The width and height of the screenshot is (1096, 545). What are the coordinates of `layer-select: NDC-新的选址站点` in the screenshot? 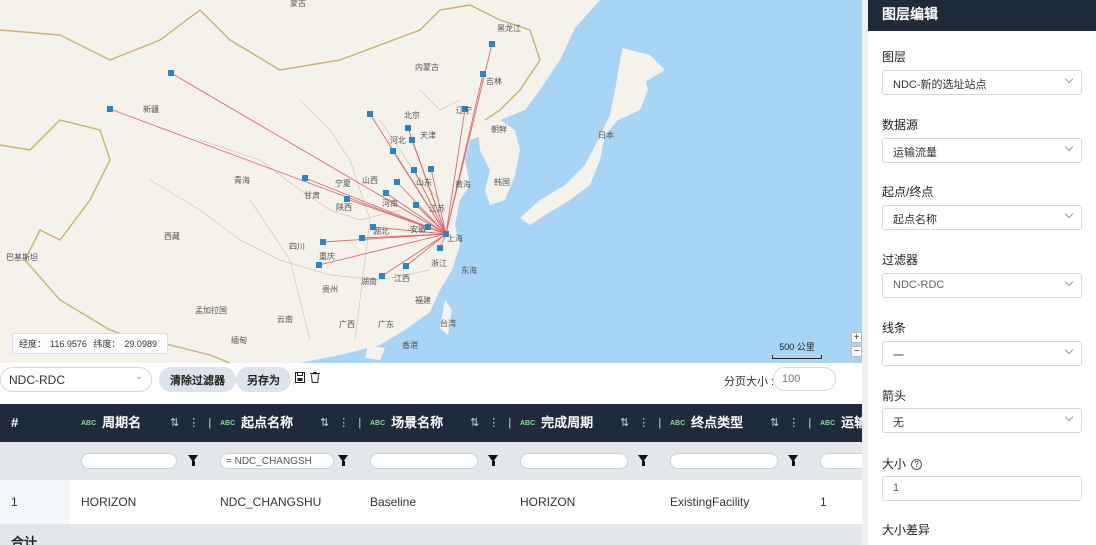 It's located at (982, 82).